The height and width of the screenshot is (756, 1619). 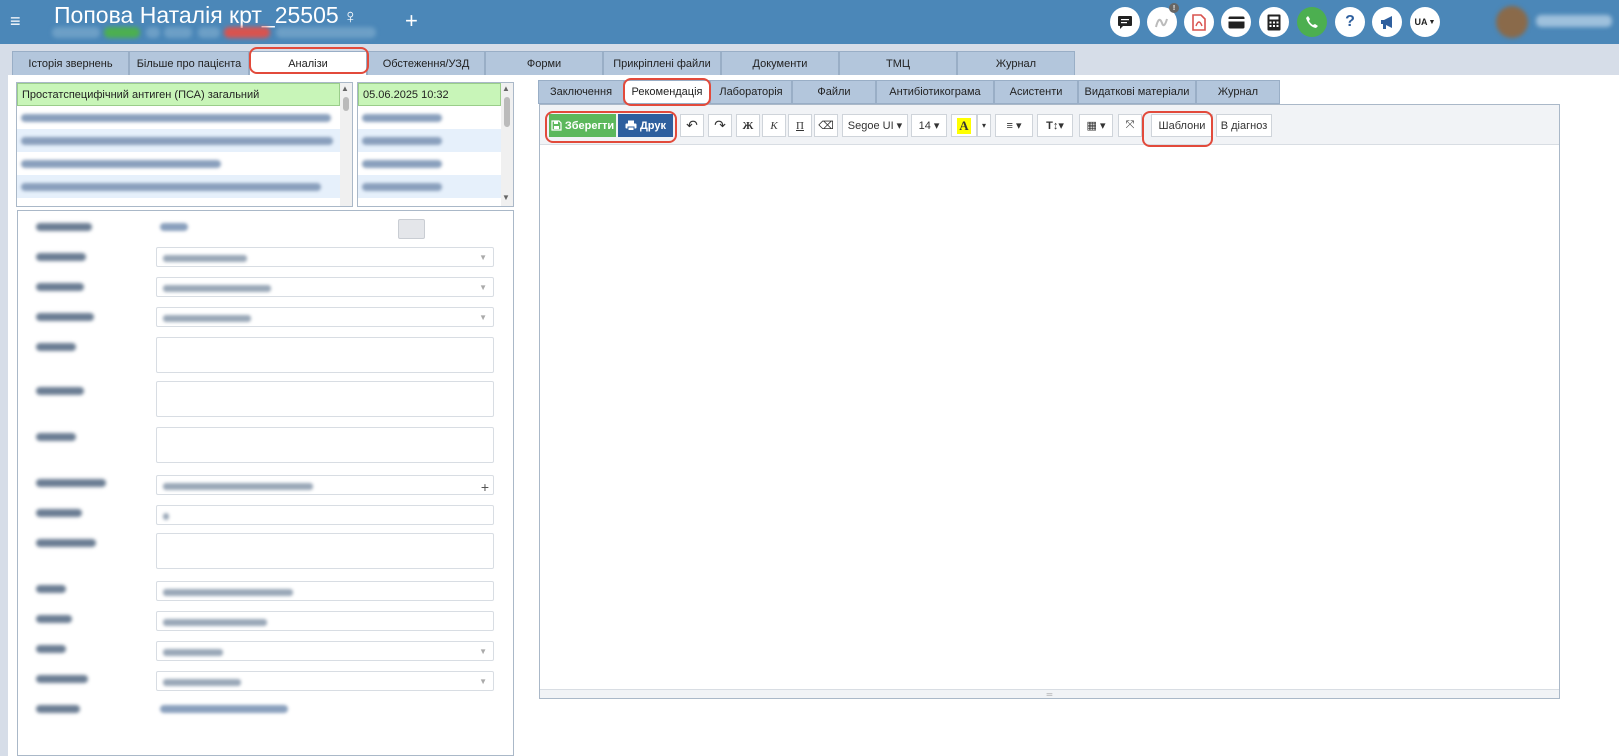 I want to click on language-selector: UA ▼, so click(x=1425, y=22).